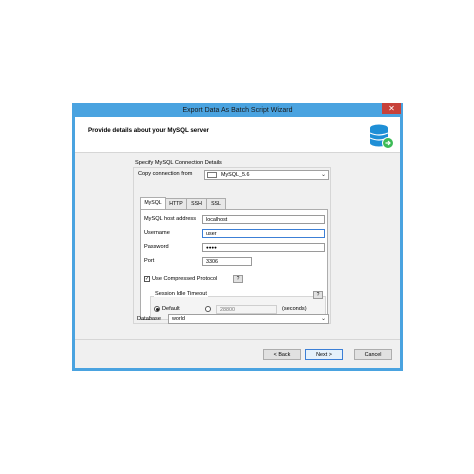 This screenshot has width=474, height=474. What do you see at coordinates (237, 339) in the screenshot?
I see `footer-divider` at bounding box center [237, 339].